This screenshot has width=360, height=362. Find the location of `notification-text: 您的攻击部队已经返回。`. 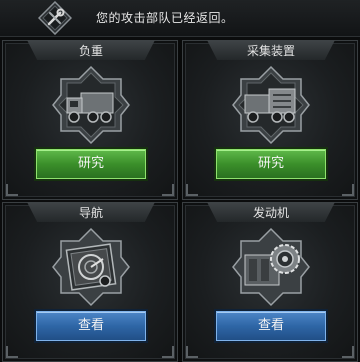

notification-text: 您的攻击部队已经返回。 is located at coordinates (165, 18).